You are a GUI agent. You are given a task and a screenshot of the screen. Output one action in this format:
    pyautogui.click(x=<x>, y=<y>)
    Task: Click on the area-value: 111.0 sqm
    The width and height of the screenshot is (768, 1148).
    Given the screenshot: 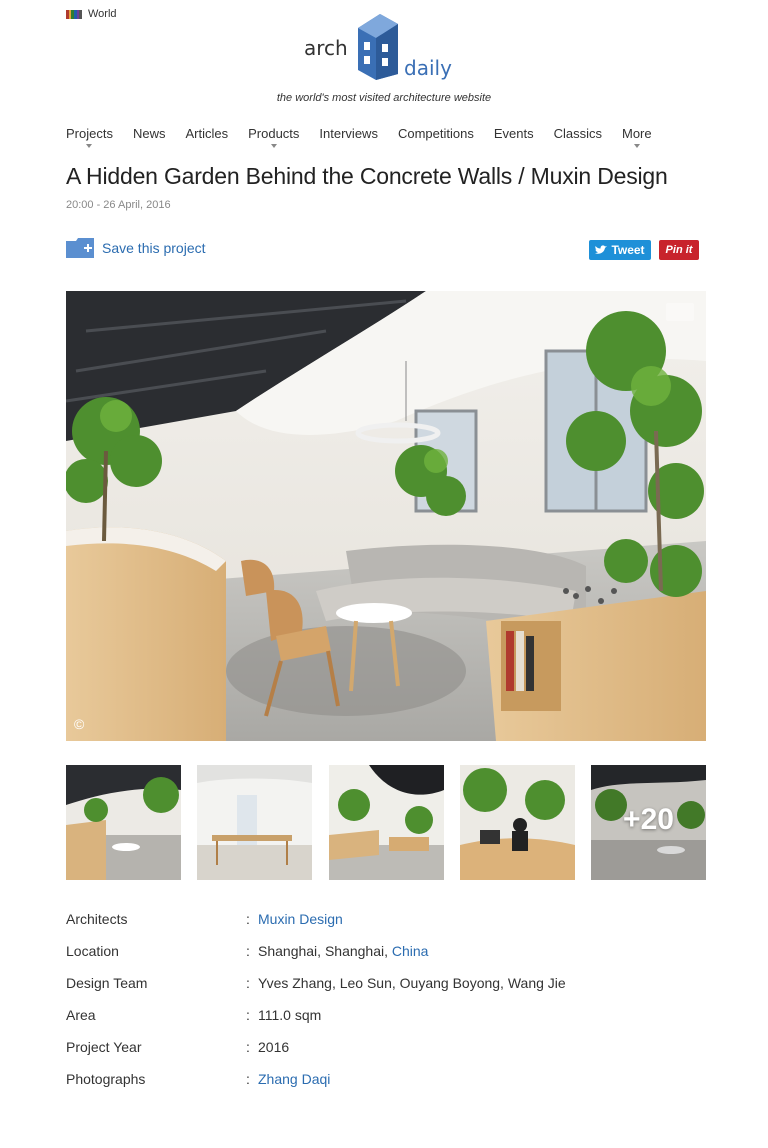 What is the action you would take?
    pyautogui.click(x=290, y=1015)
    